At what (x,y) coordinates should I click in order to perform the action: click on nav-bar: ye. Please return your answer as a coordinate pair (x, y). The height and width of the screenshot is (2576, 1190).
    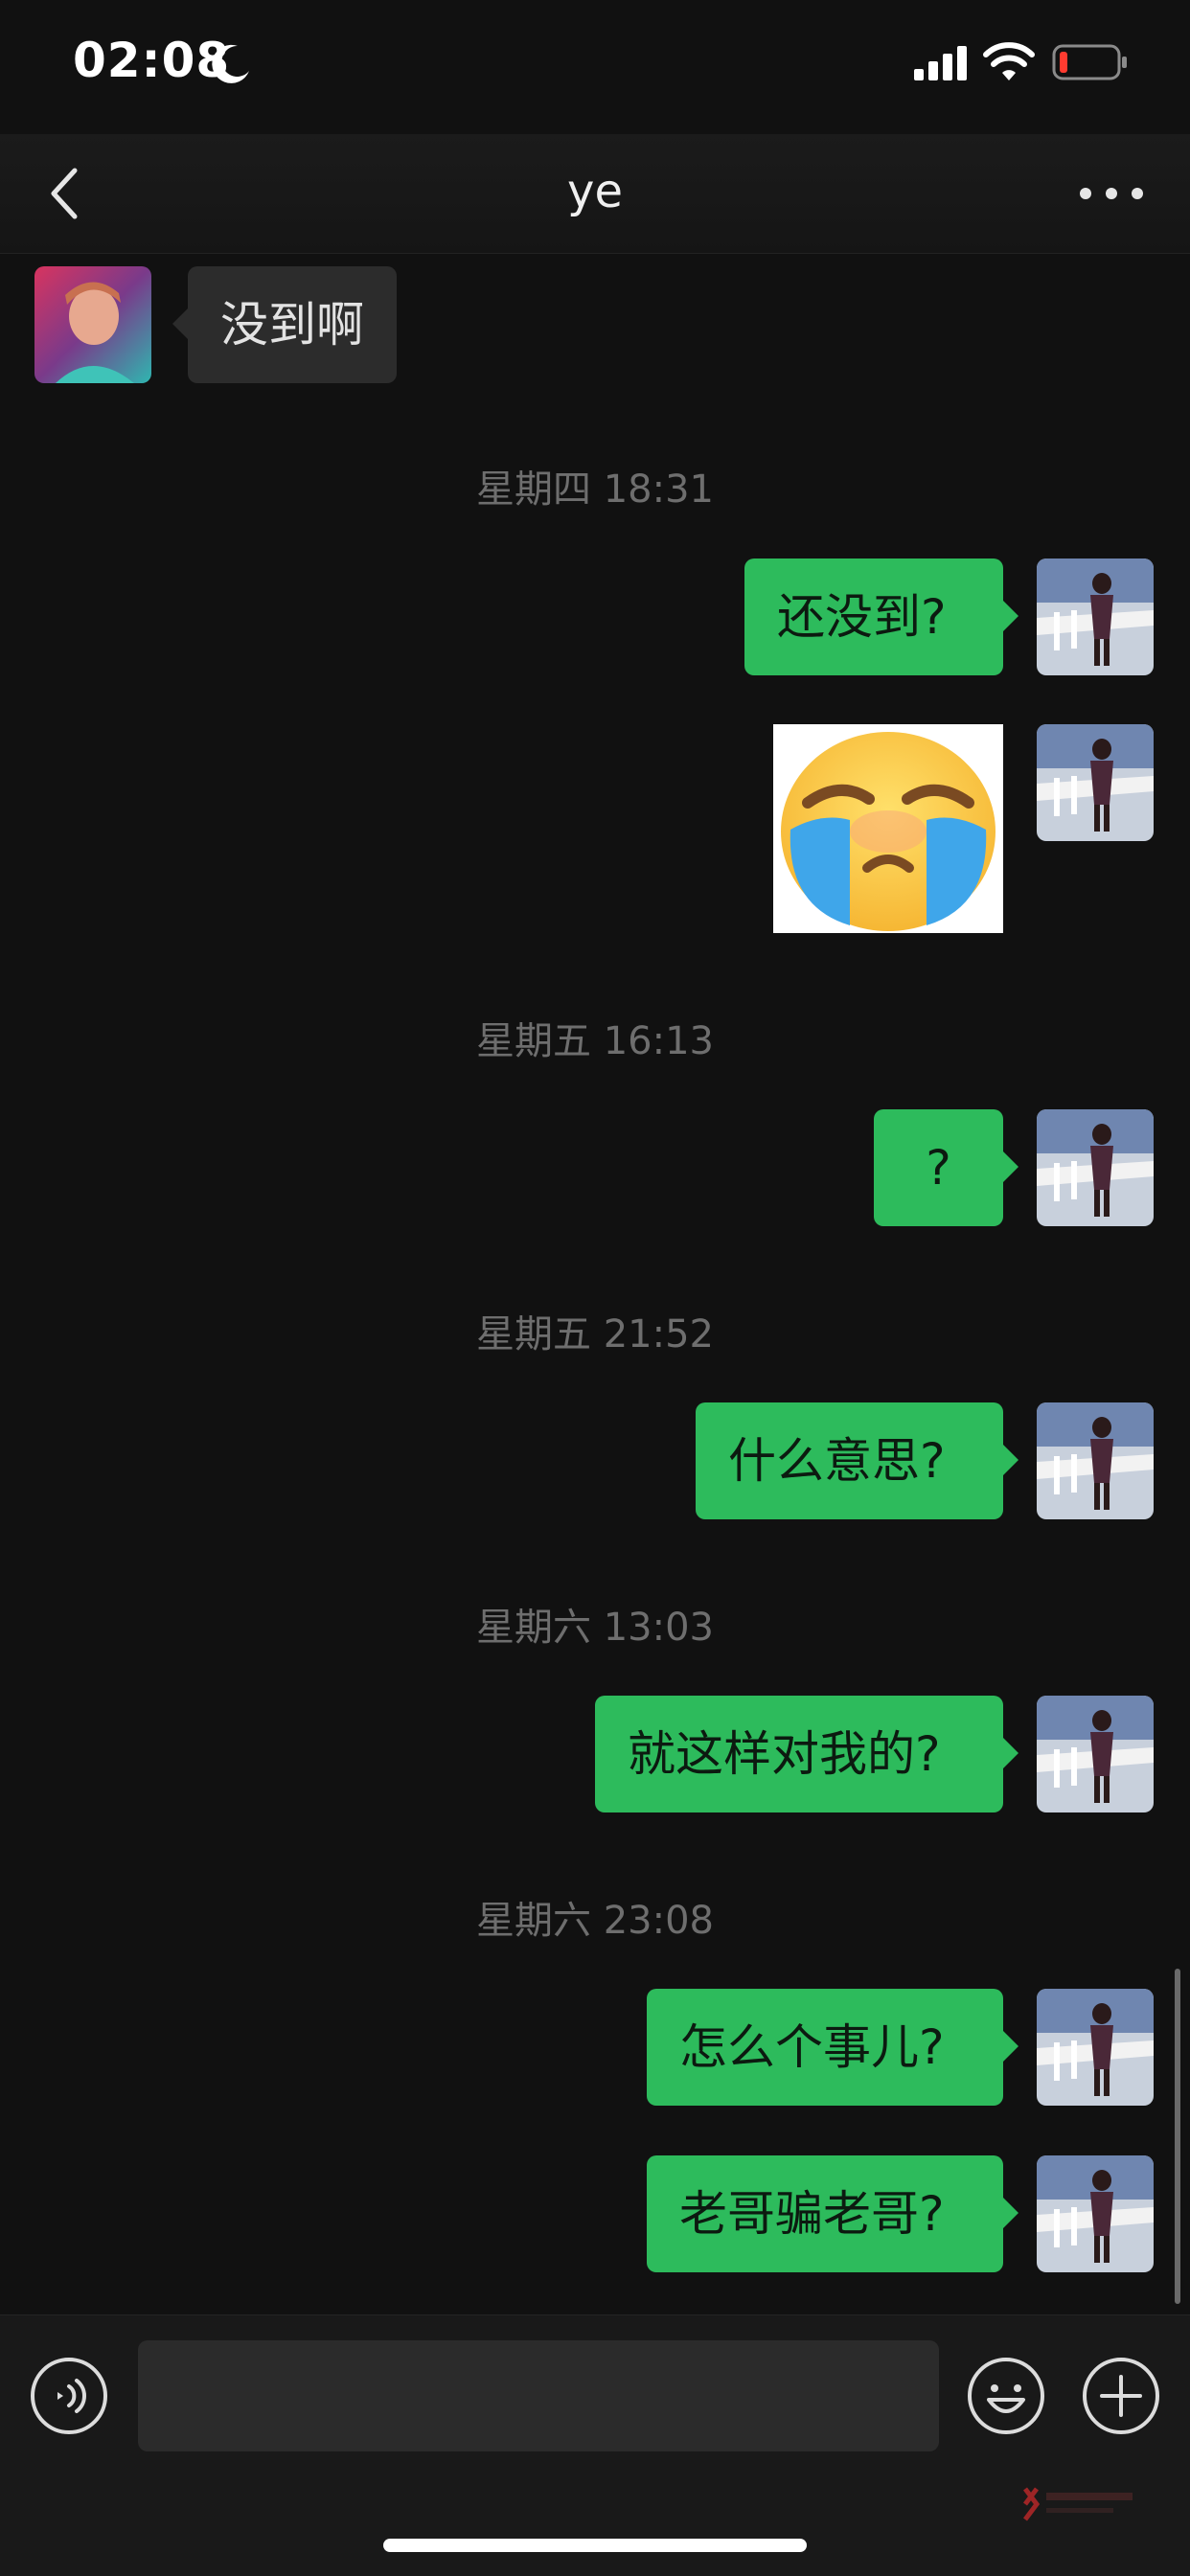
    Looking at the image, I should click on (595, 194).